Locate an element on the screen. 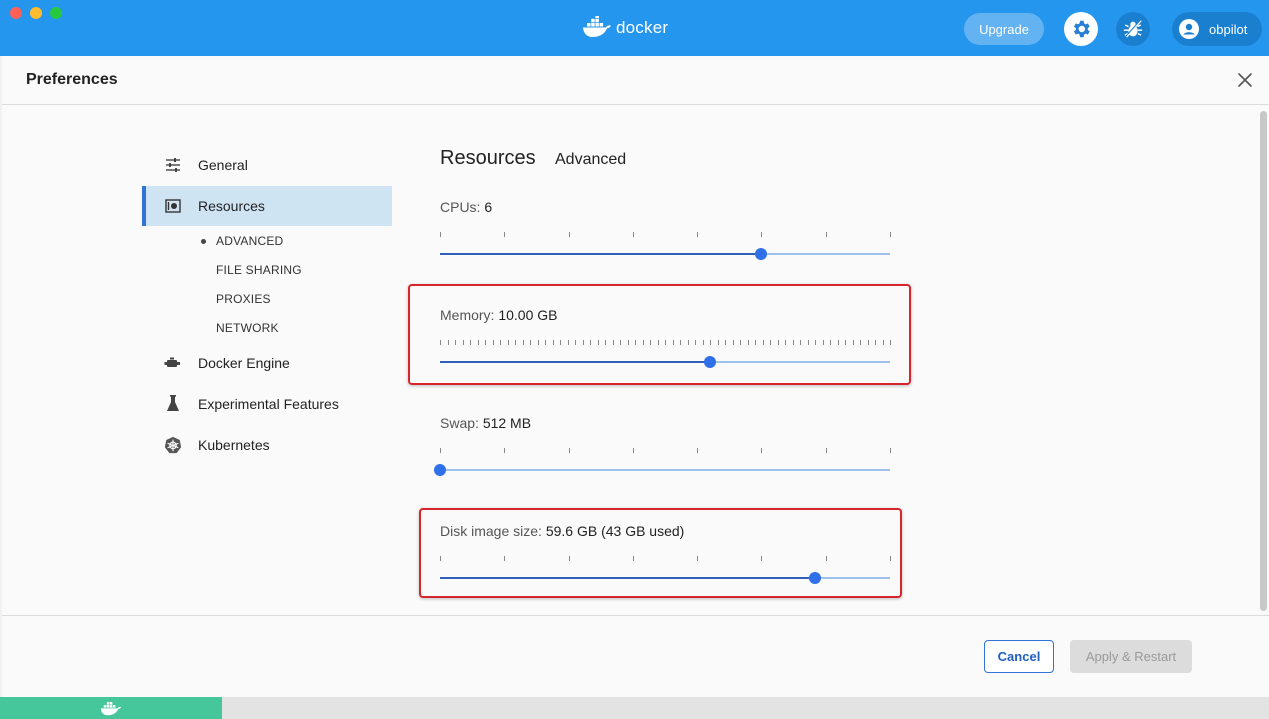 The image size is (1269, 719). slider-track is located at coordinates (665, 470).